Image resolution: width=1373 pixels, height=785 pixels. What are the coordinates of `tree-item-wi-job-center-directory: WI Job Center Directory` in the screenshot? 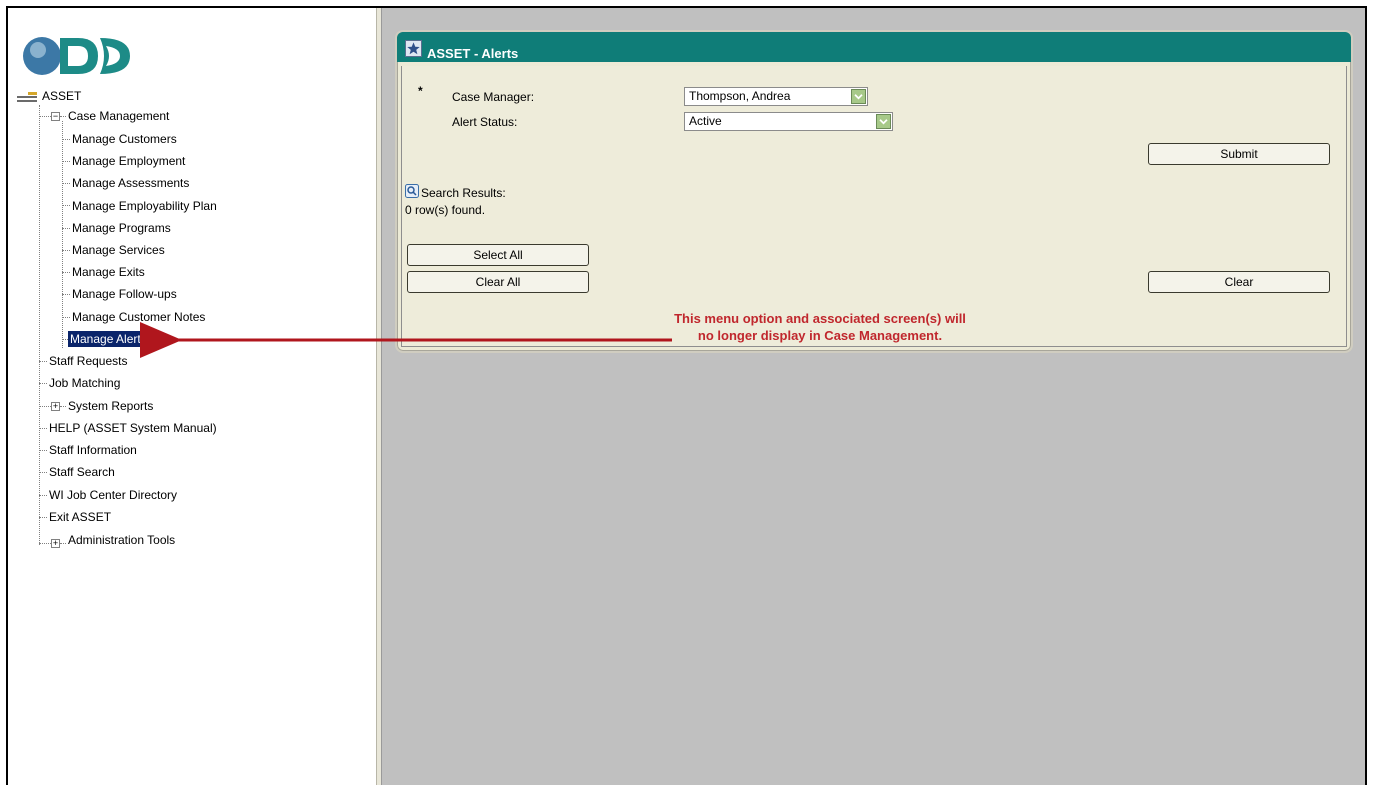 It's located at (113, 495).